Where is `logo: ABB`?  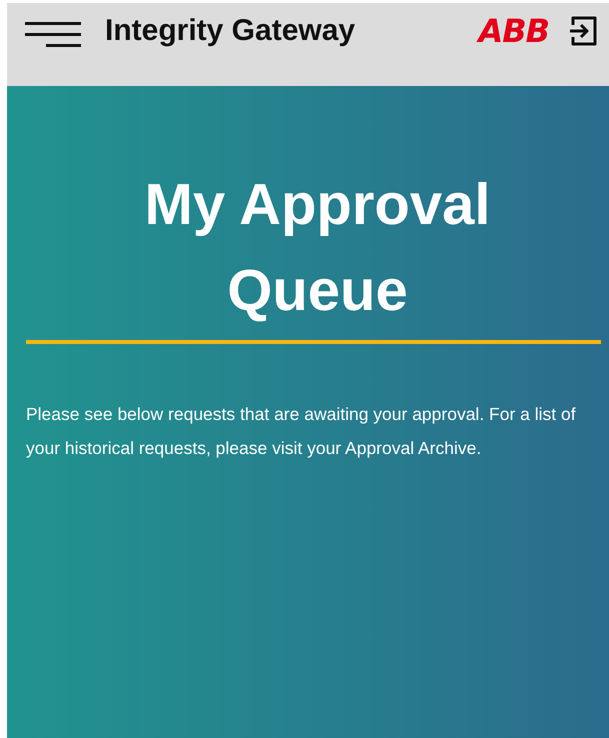
logo: ABB is located at coordinates (513, 31).